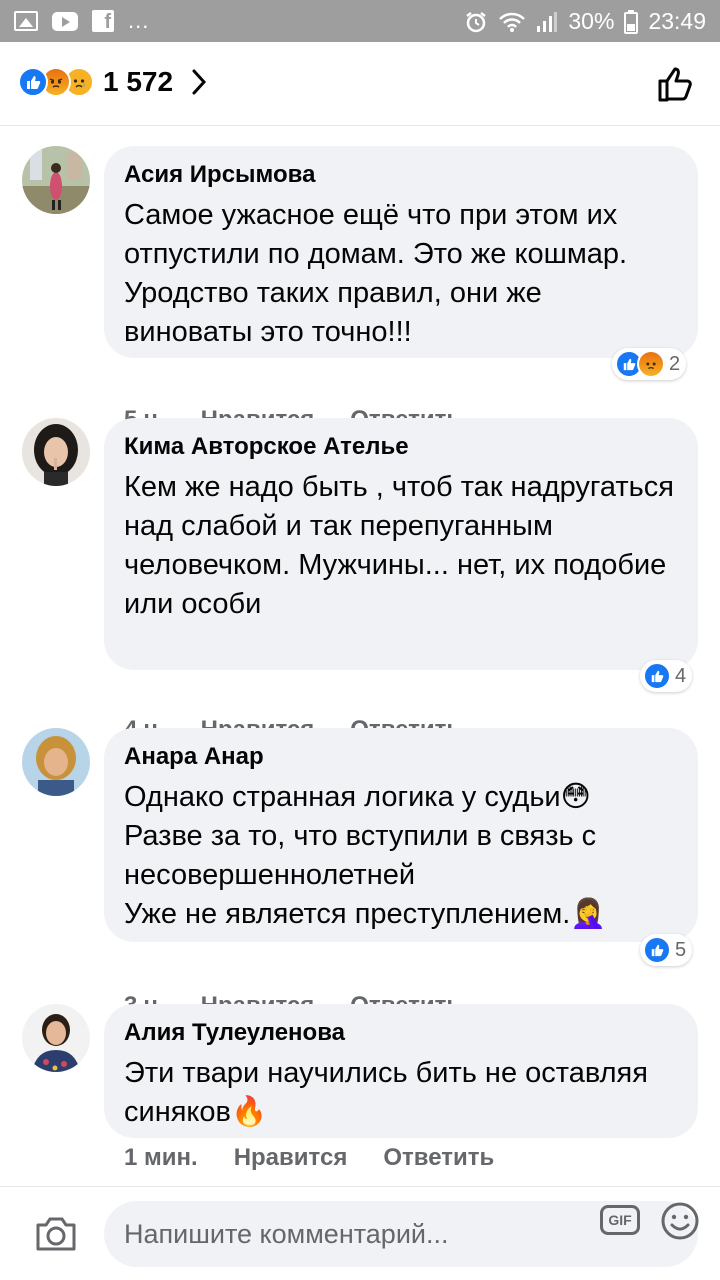 This screenshot has height=1280, width=720. What do you see at coordinates (56, 1234) in the screenshot?
I see `camera-icon` at bounding box center [56, 1234].